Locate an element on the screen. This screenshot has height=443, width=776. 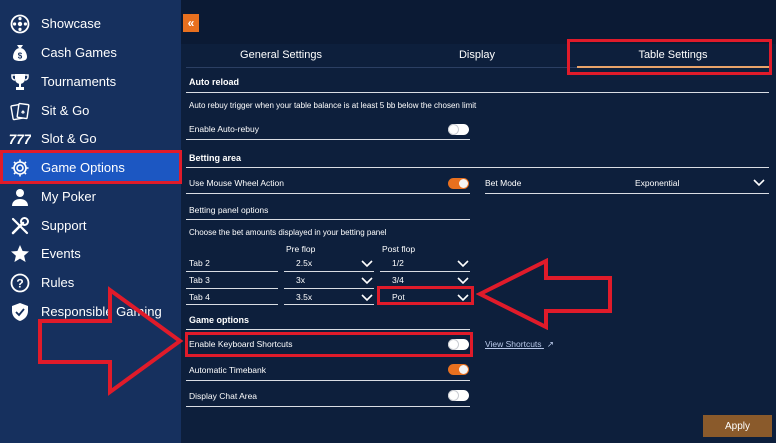
external-link-icon: ↗ is located at coordinates (550, 344).